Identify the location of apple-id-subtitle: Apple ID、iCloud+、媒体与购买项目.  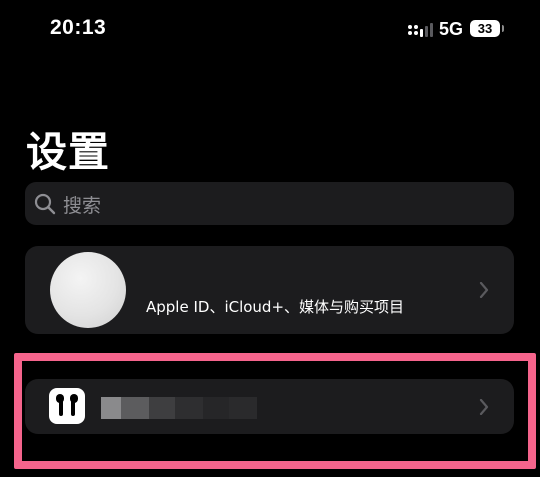
(275, 307).